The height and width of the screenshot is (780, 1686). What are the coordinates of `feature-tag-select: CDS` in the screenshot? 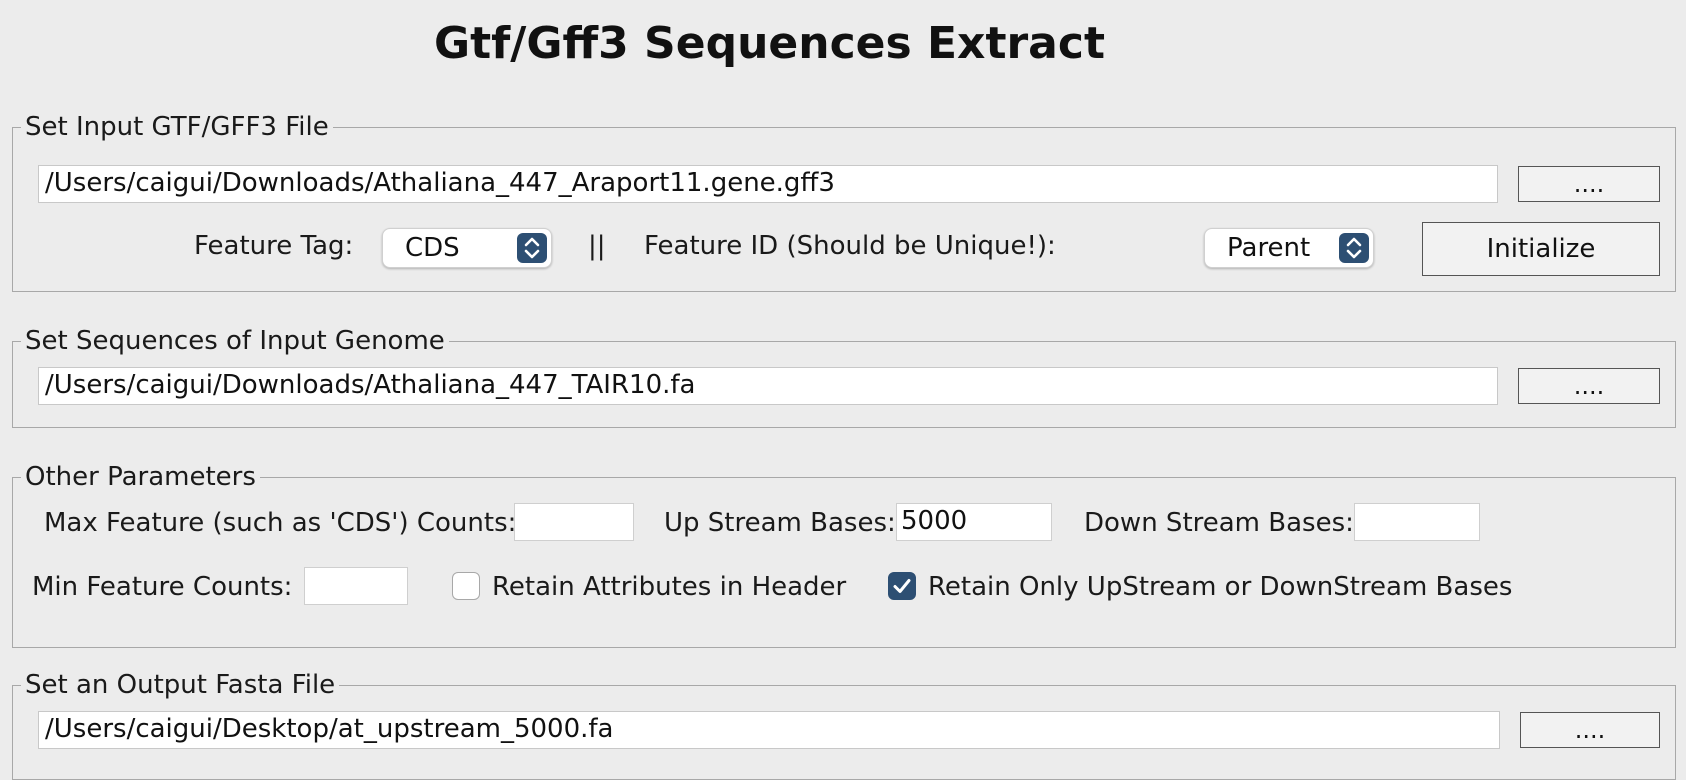 It's located at (467, 248).